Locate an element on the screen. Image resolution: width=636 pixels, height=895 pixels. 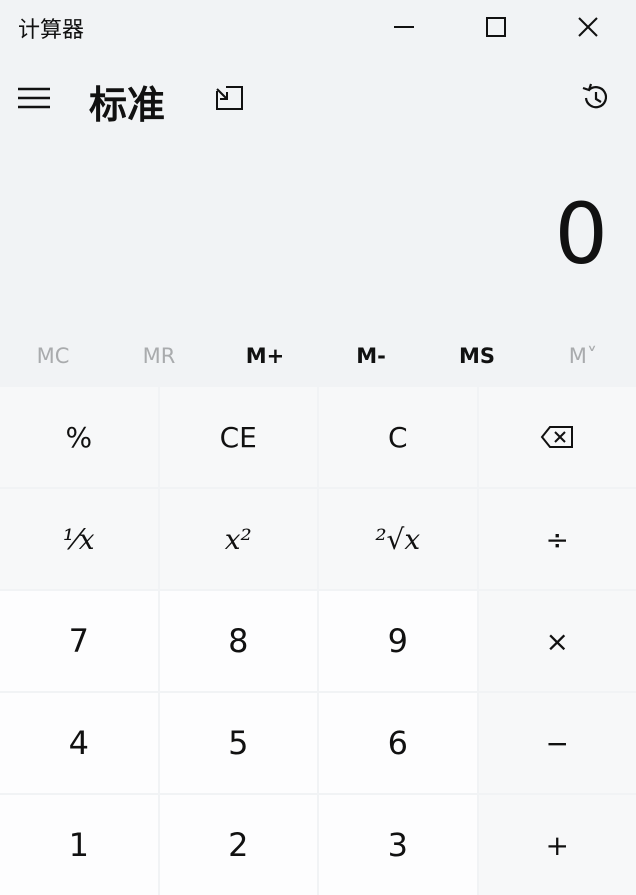
plus-button: + is located at coordinates (557, 845).